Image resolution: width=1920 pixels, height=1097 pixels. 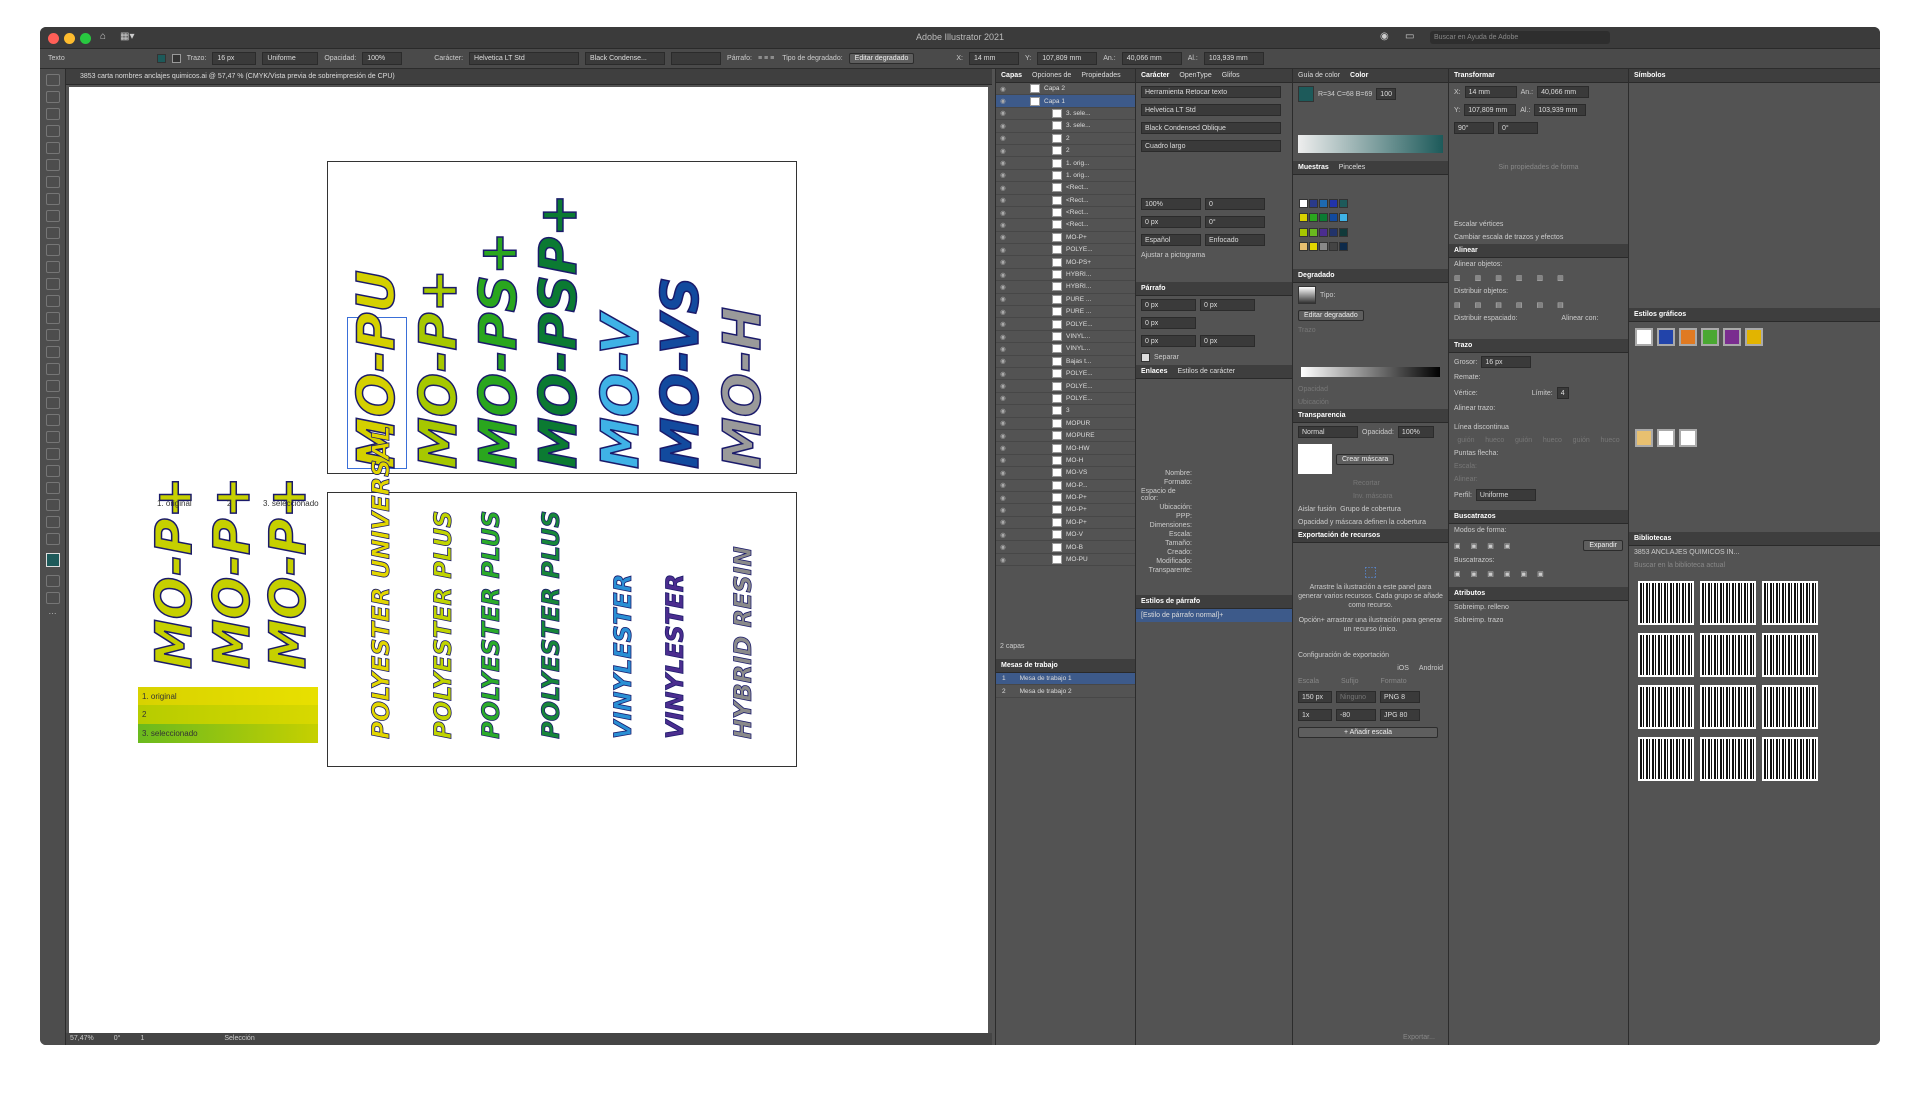 What do you see at coordinates (1214, 615) in the screenshot?
I see `paragraph-style-item: [Estilo de párrafo normal]+` at bounding box center [1214, 615].